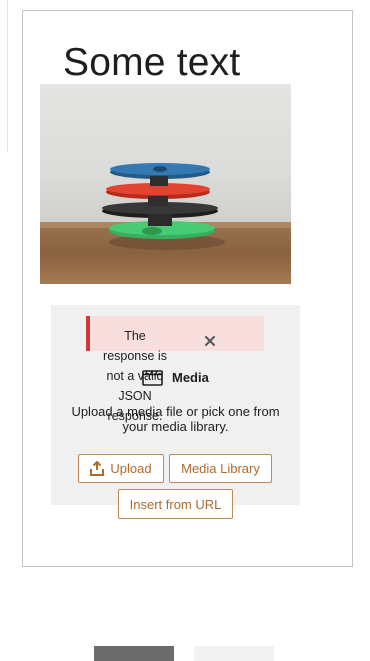 The height and width of the screenshot is (661, 370). I want to click on upload-icon, so click(97, 468).